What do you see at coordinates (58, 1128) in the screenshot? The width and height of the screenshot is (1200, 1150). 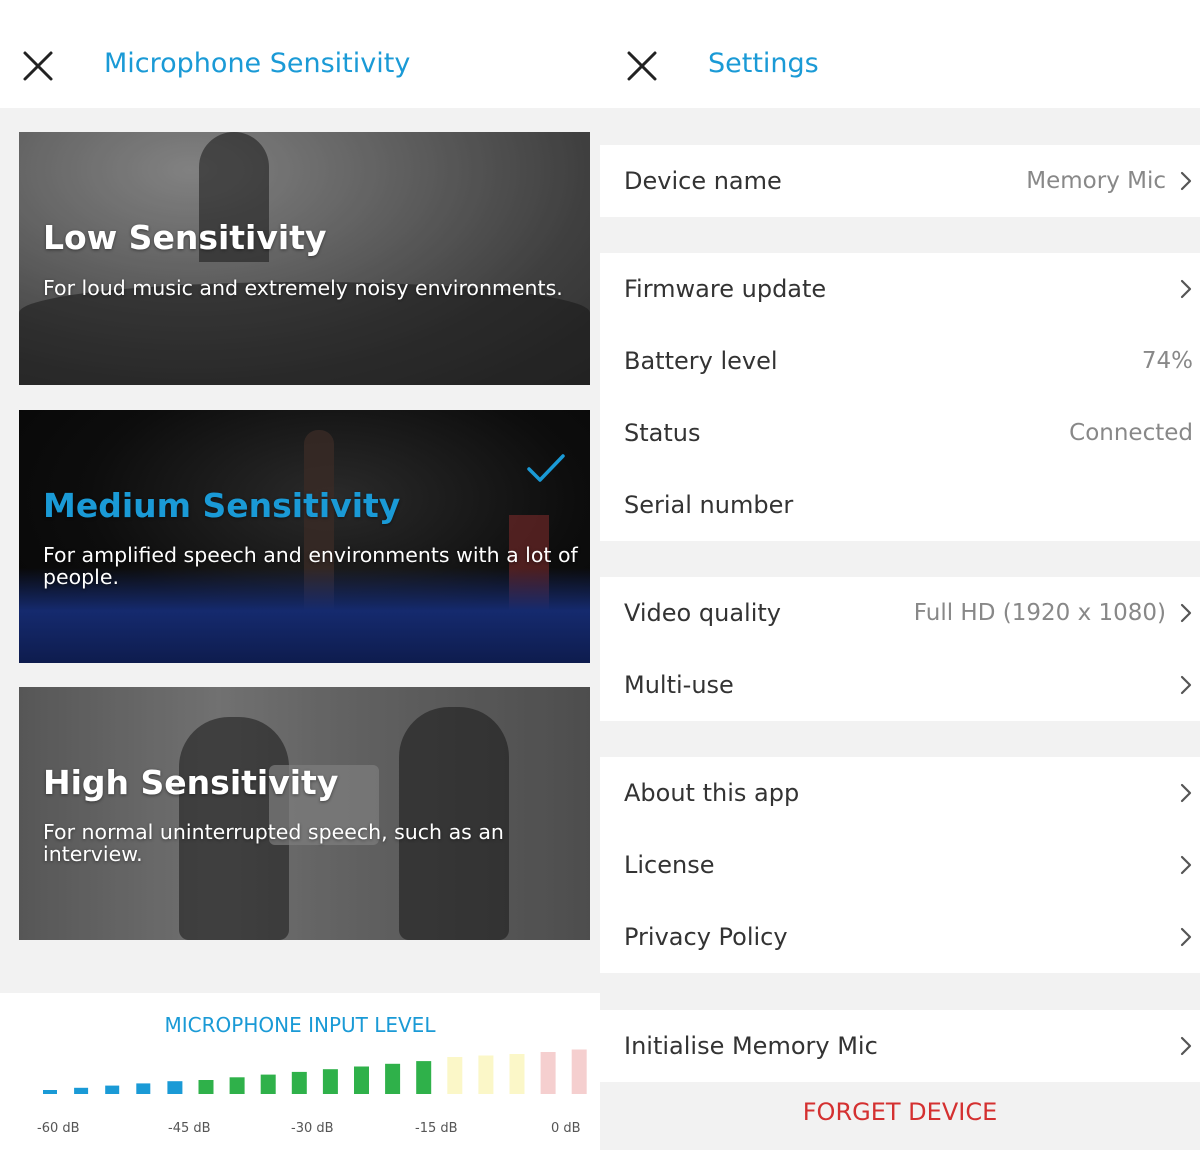 I see `db-scale-label: -60 dB` at bounding box center [58, 1128].